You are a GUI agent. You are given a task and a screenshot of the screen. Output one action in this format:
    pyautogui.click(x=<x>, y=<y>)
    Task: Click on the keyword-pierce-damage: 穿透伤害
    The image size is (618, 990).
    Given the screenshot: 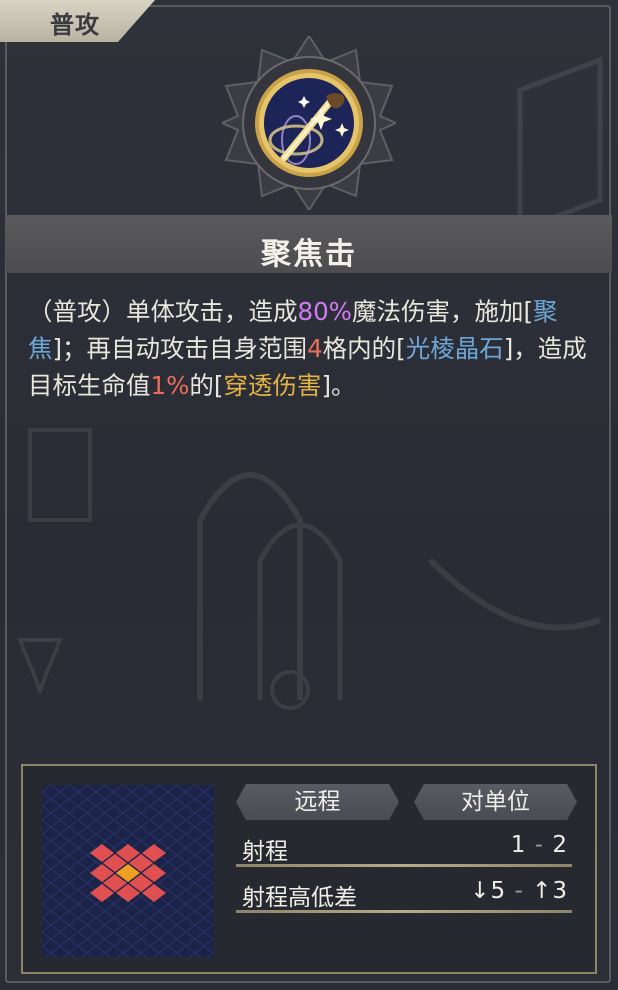 What is the action you would take?
    pyautogui.click(x=272, y=385)
    